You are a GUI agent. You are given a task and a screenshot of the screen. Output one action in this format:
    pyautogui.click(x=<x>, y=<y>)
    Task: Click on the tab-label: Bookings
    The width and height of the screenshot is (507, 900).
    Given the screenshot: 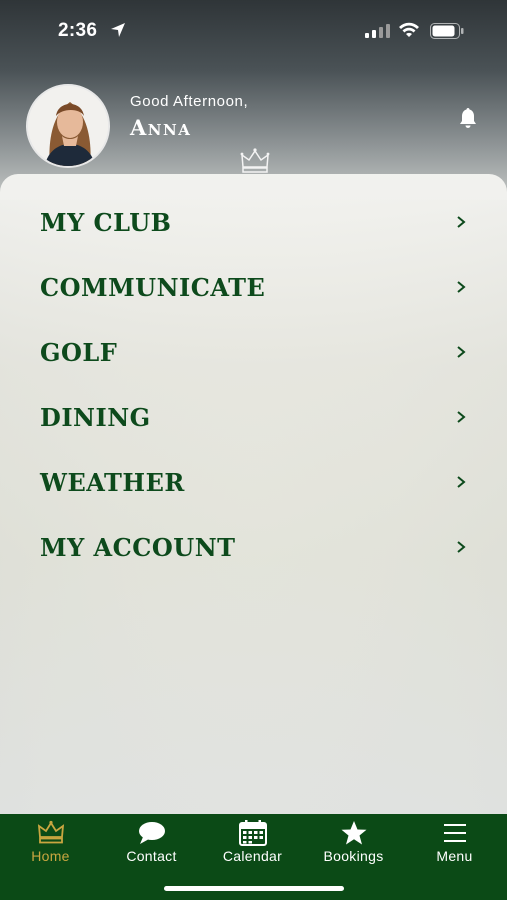 What is the action you would take?
    pyautogui.click(x=353, y=856)
    